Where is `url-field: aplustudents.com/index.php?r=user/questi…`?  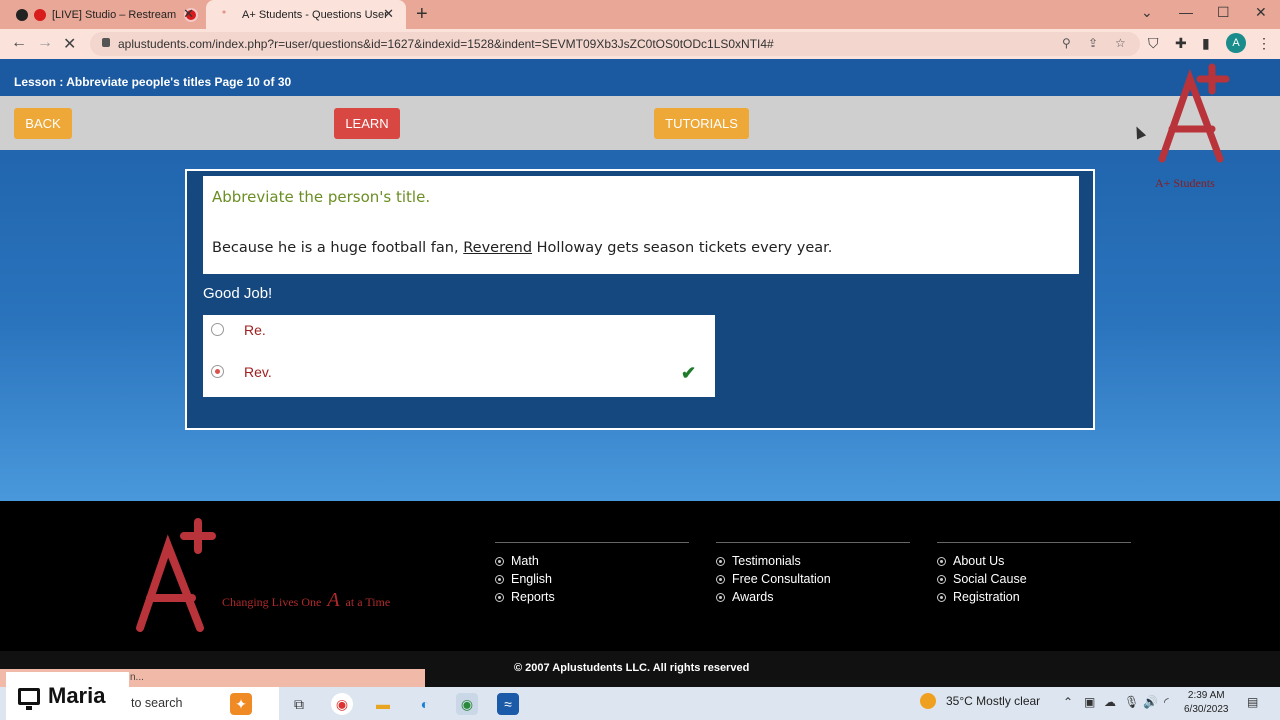
url-field: aplustudents.com/index.php?r=user/questi… is located at coordinates (615, 44).